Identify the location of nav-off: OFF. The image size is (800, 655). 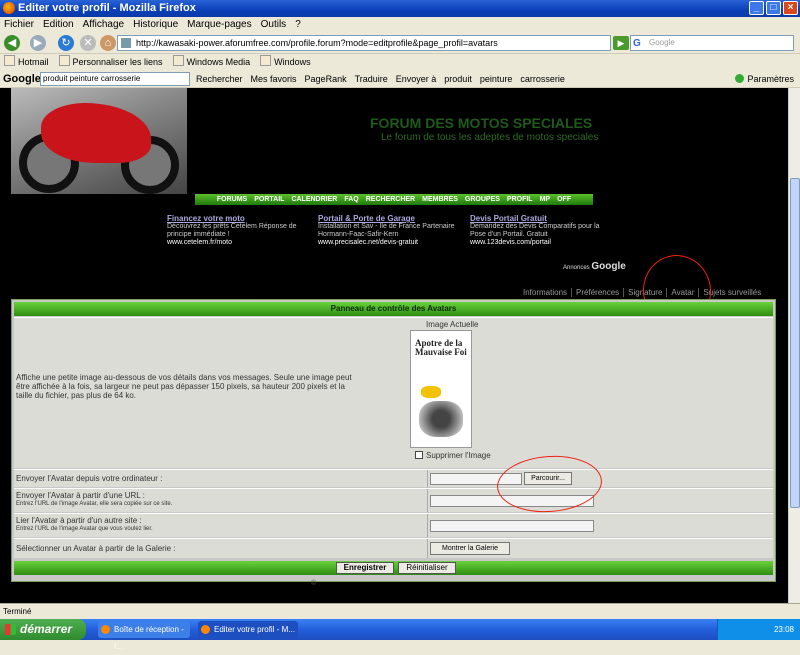
(564, 199).